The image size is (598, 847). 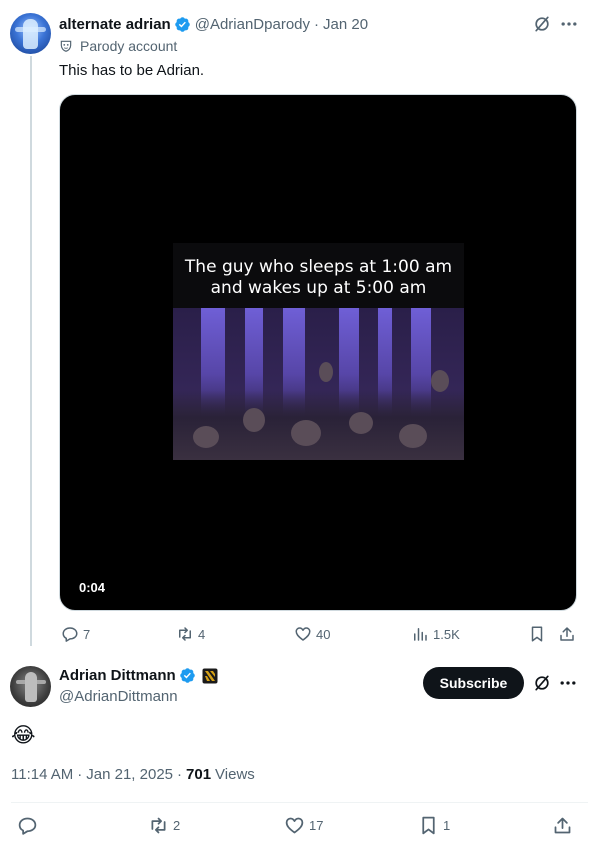 I want to click on like-button: 17, so click(x=303, y=825).